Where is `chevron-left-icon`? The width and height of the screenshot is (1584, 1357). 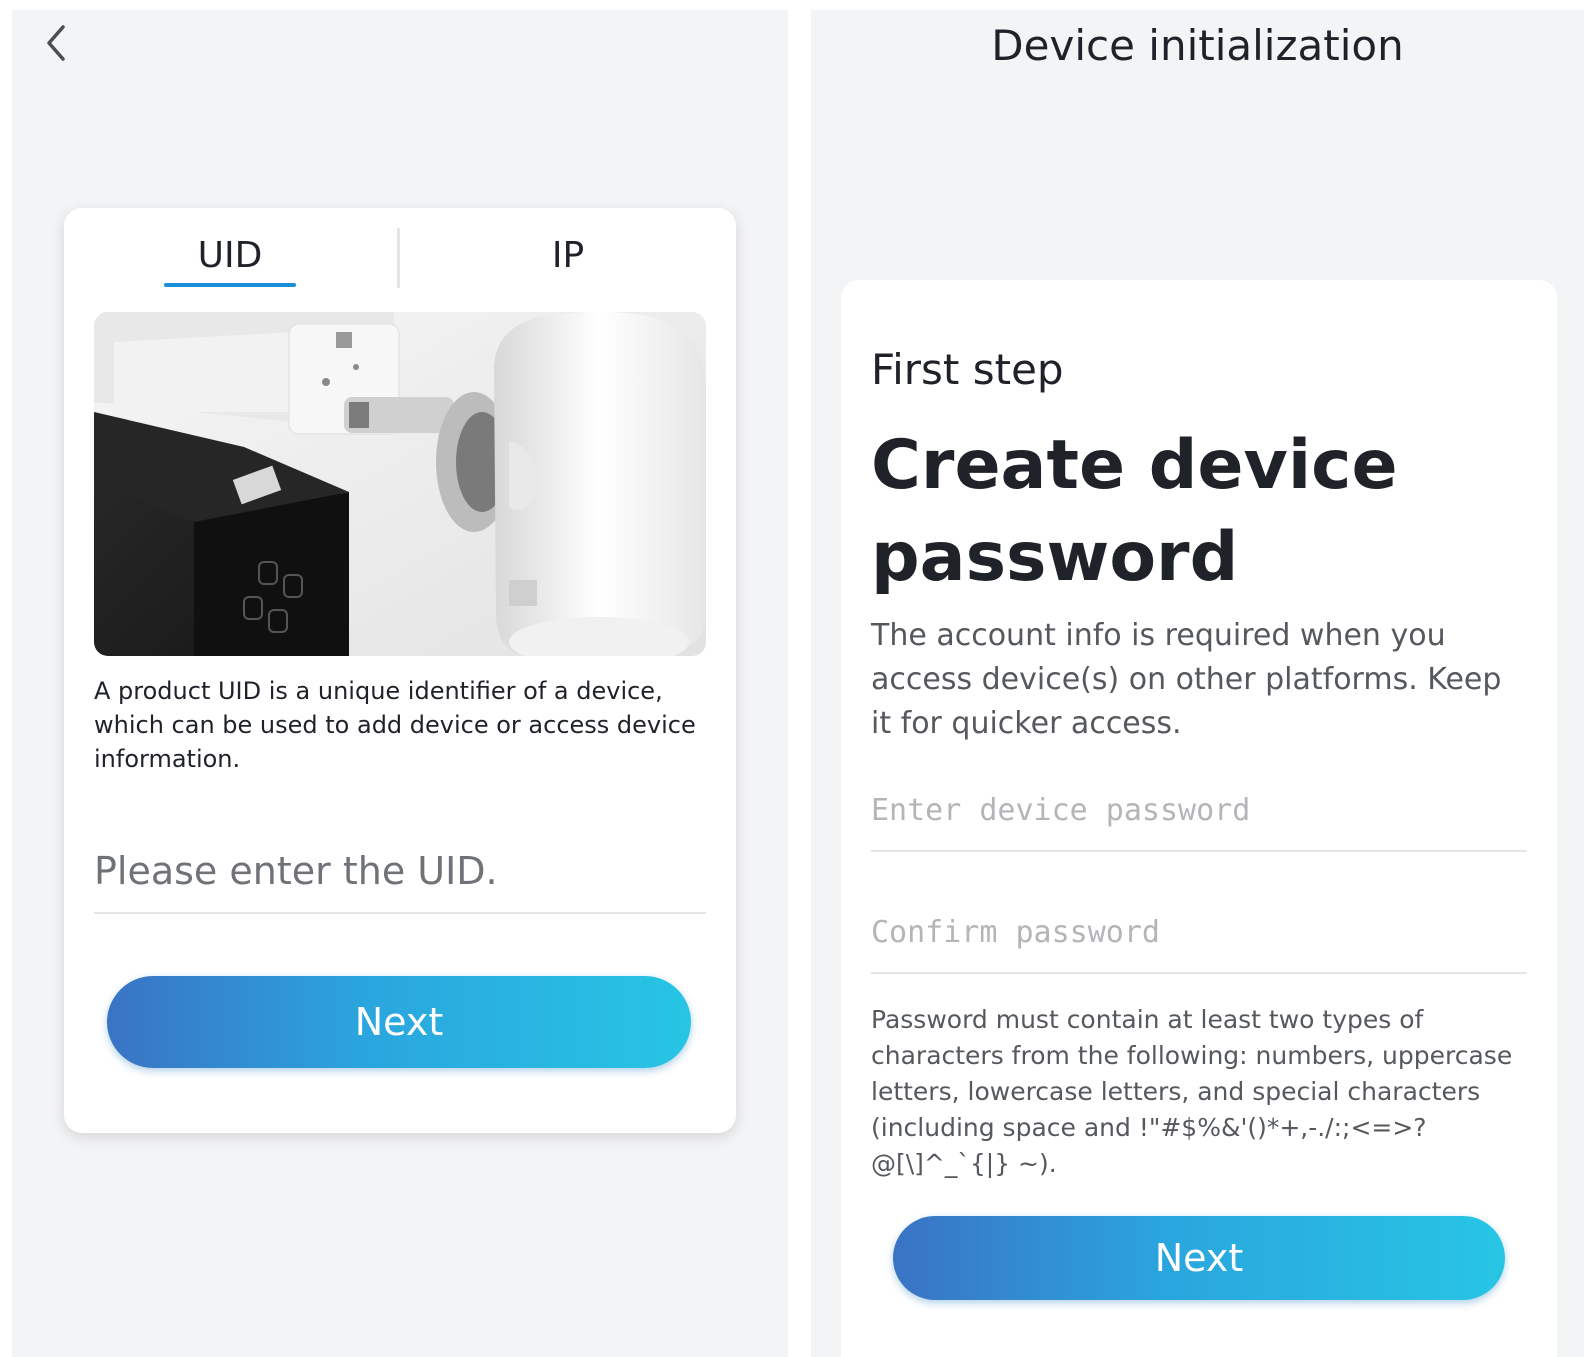 chevron-left-icon is located at coordinates (56, 43).